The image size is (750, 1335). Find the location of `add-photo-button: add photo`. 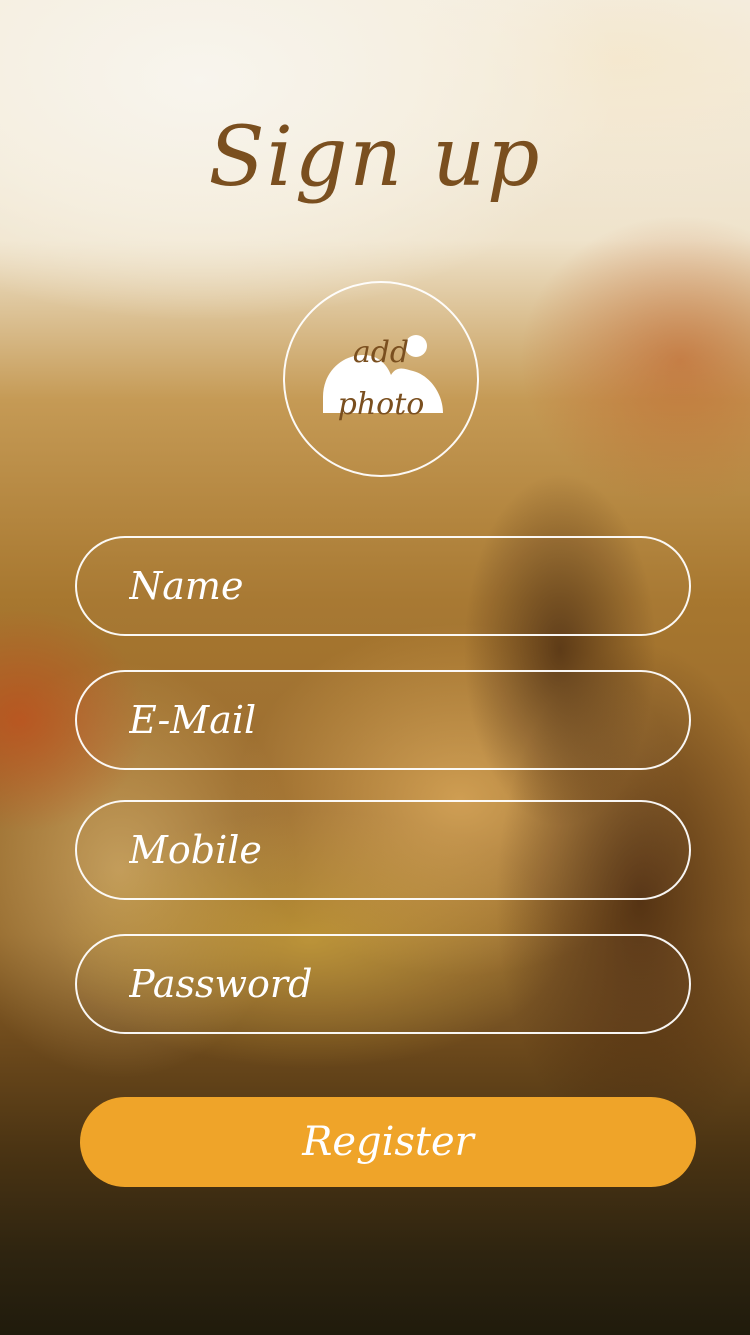

add-photo-button: add photo is located at coordinates (381, 379).